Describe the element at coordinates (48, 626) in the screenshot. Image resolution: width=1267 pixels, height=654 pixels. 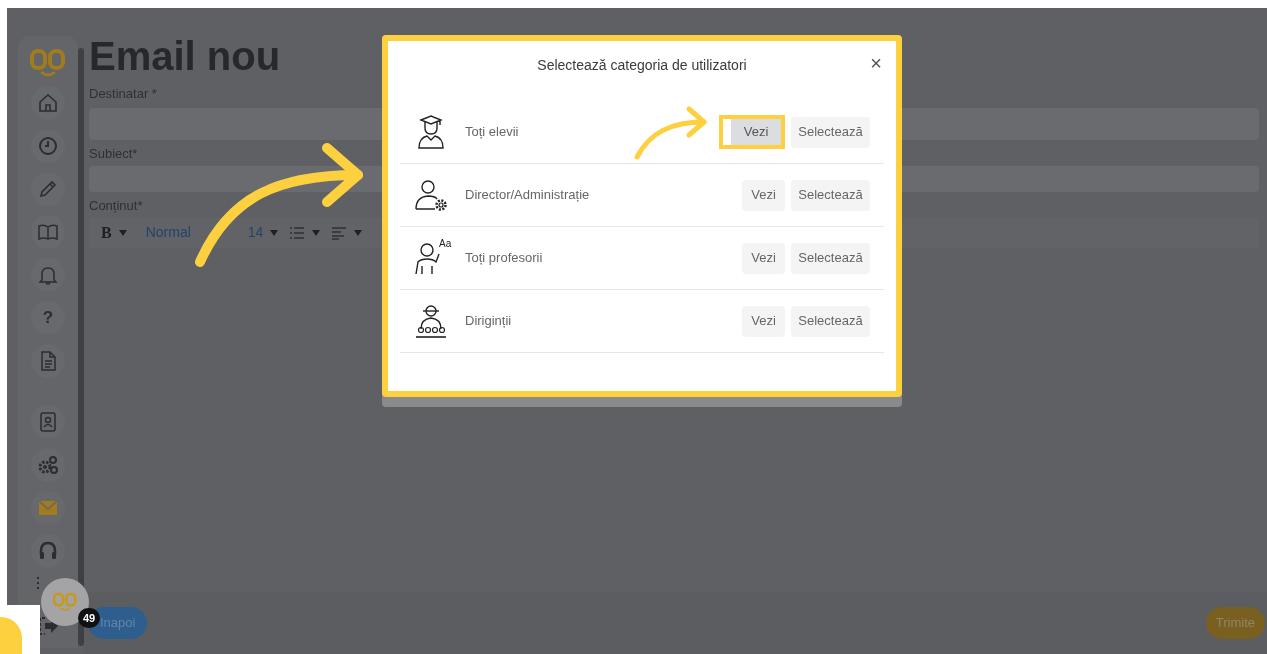
I see `logout-icon` at that location.